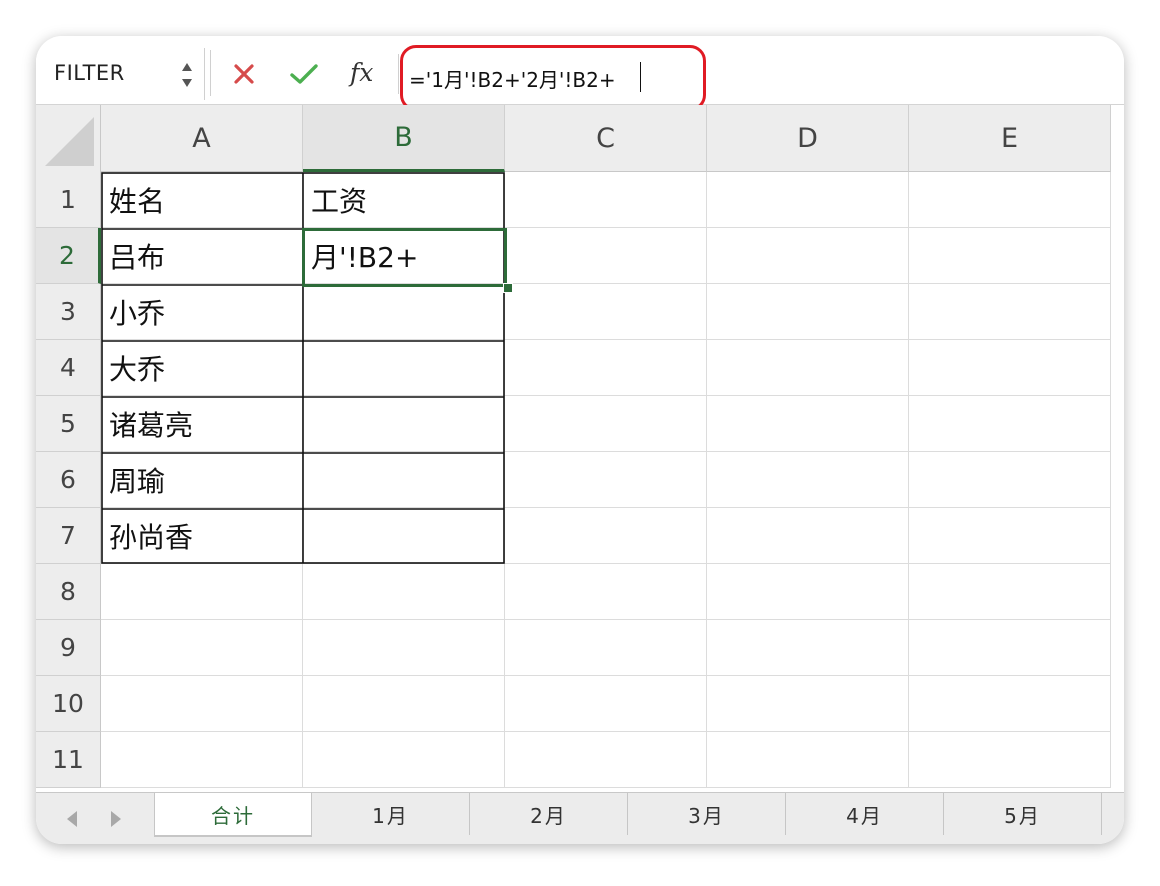  What do you see at coordinates (404, 704) in the screenshot?
I see `cell-b10` at bounding box center [404, 704].